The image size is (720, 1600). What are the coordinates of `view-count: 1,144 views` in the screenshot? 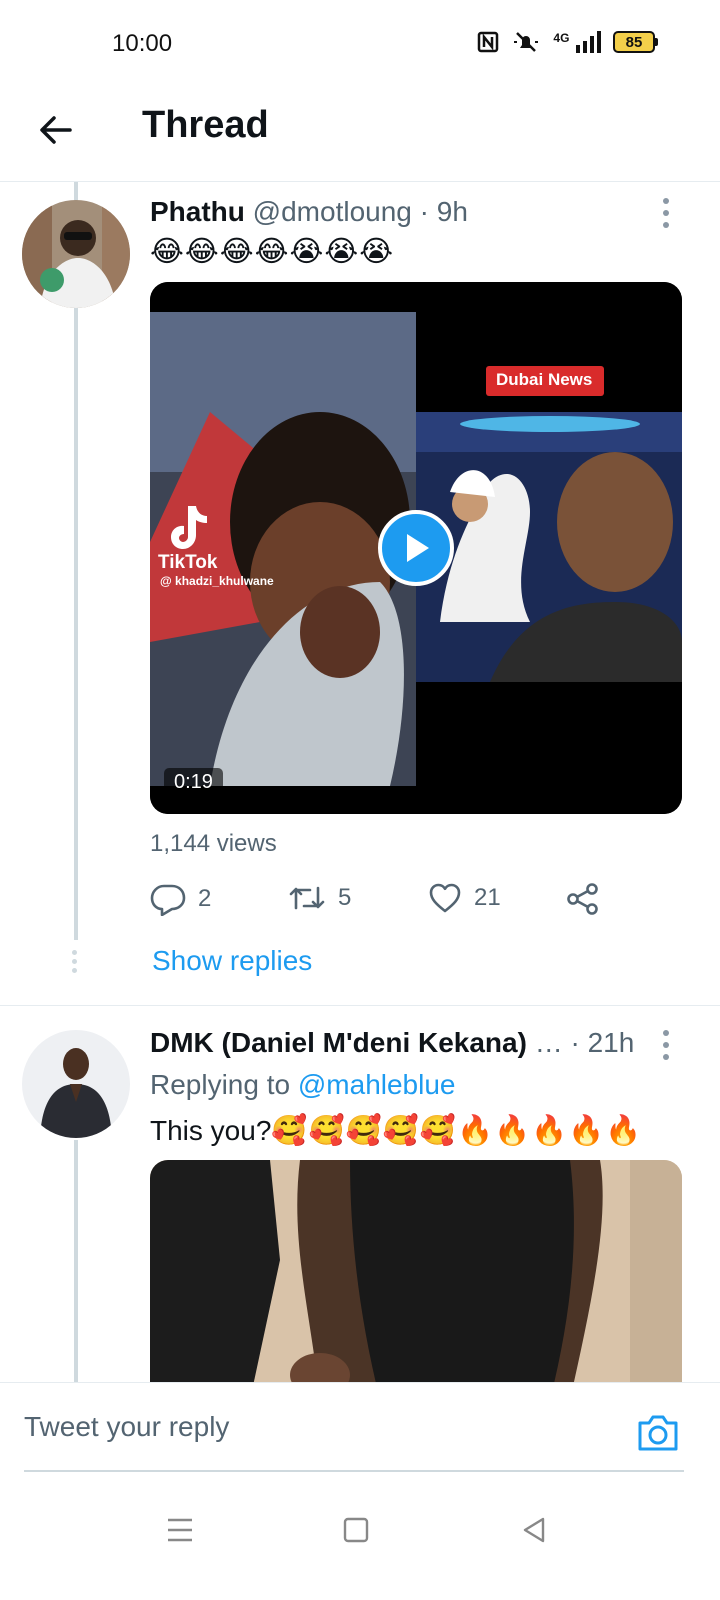 It's located at (213, 843).